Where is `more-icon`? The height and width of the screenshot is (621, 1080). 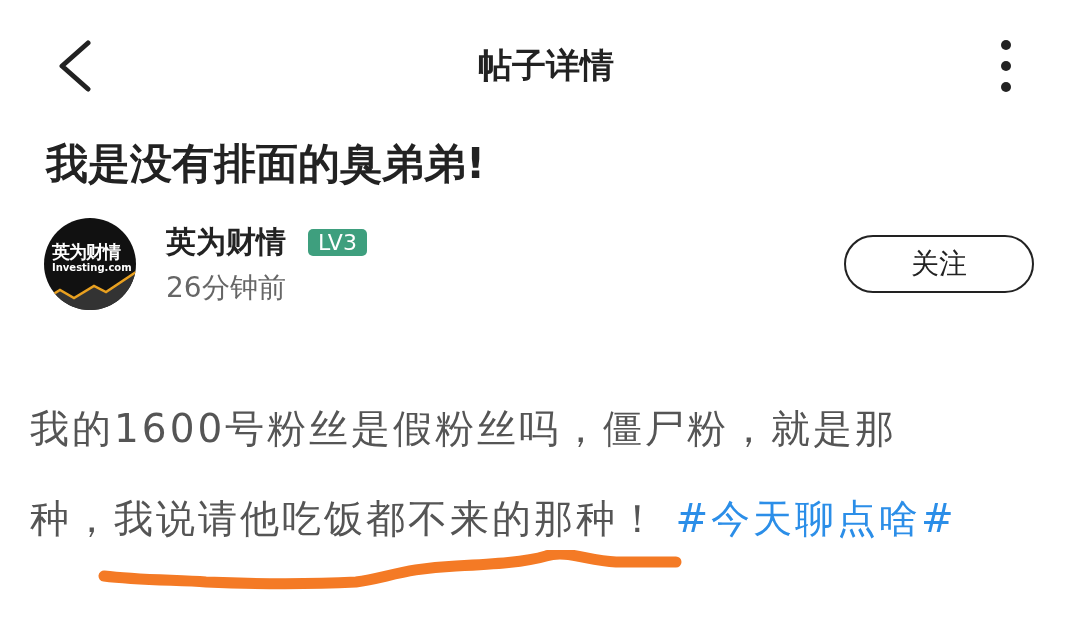
more-icon is located at coordinates (1006, 66).